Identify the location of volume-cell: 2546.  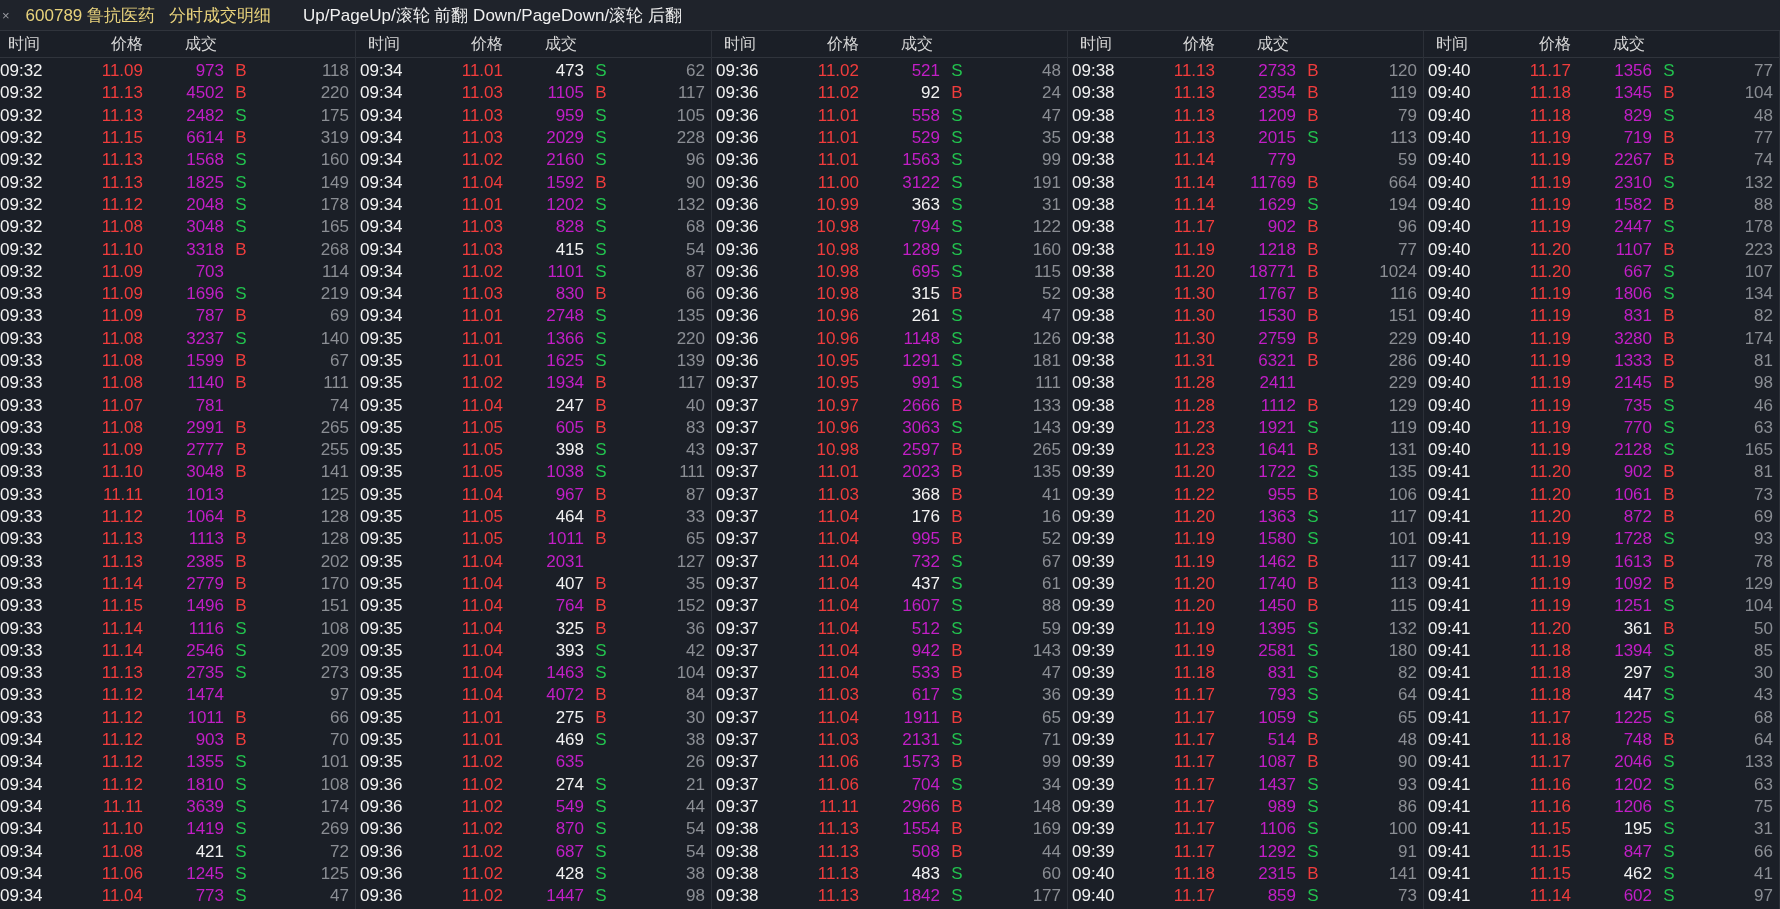
(205, 650).